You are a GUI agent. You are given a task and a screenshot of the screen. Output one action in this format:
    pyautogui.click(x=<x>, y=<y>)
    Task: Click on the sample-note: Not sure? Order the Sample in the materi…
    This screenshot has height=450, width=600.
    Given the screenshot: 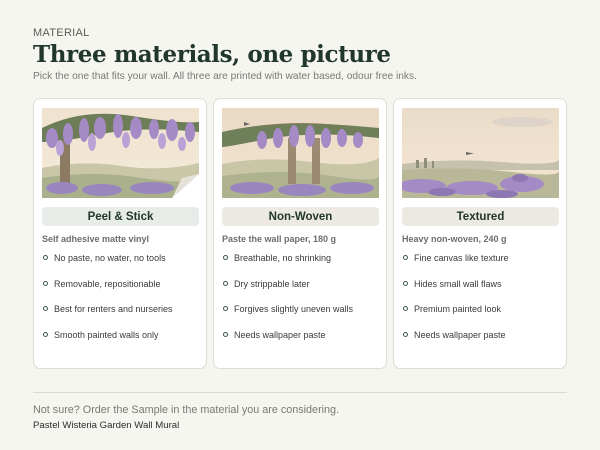 What is the action you would take?
    pyautogui.click(x=186, y=410)
    